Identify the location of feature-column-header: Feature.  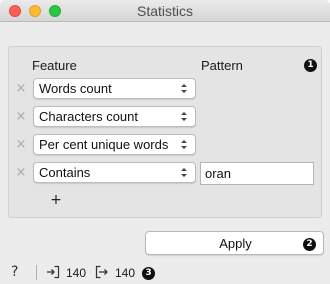
(54, 65).